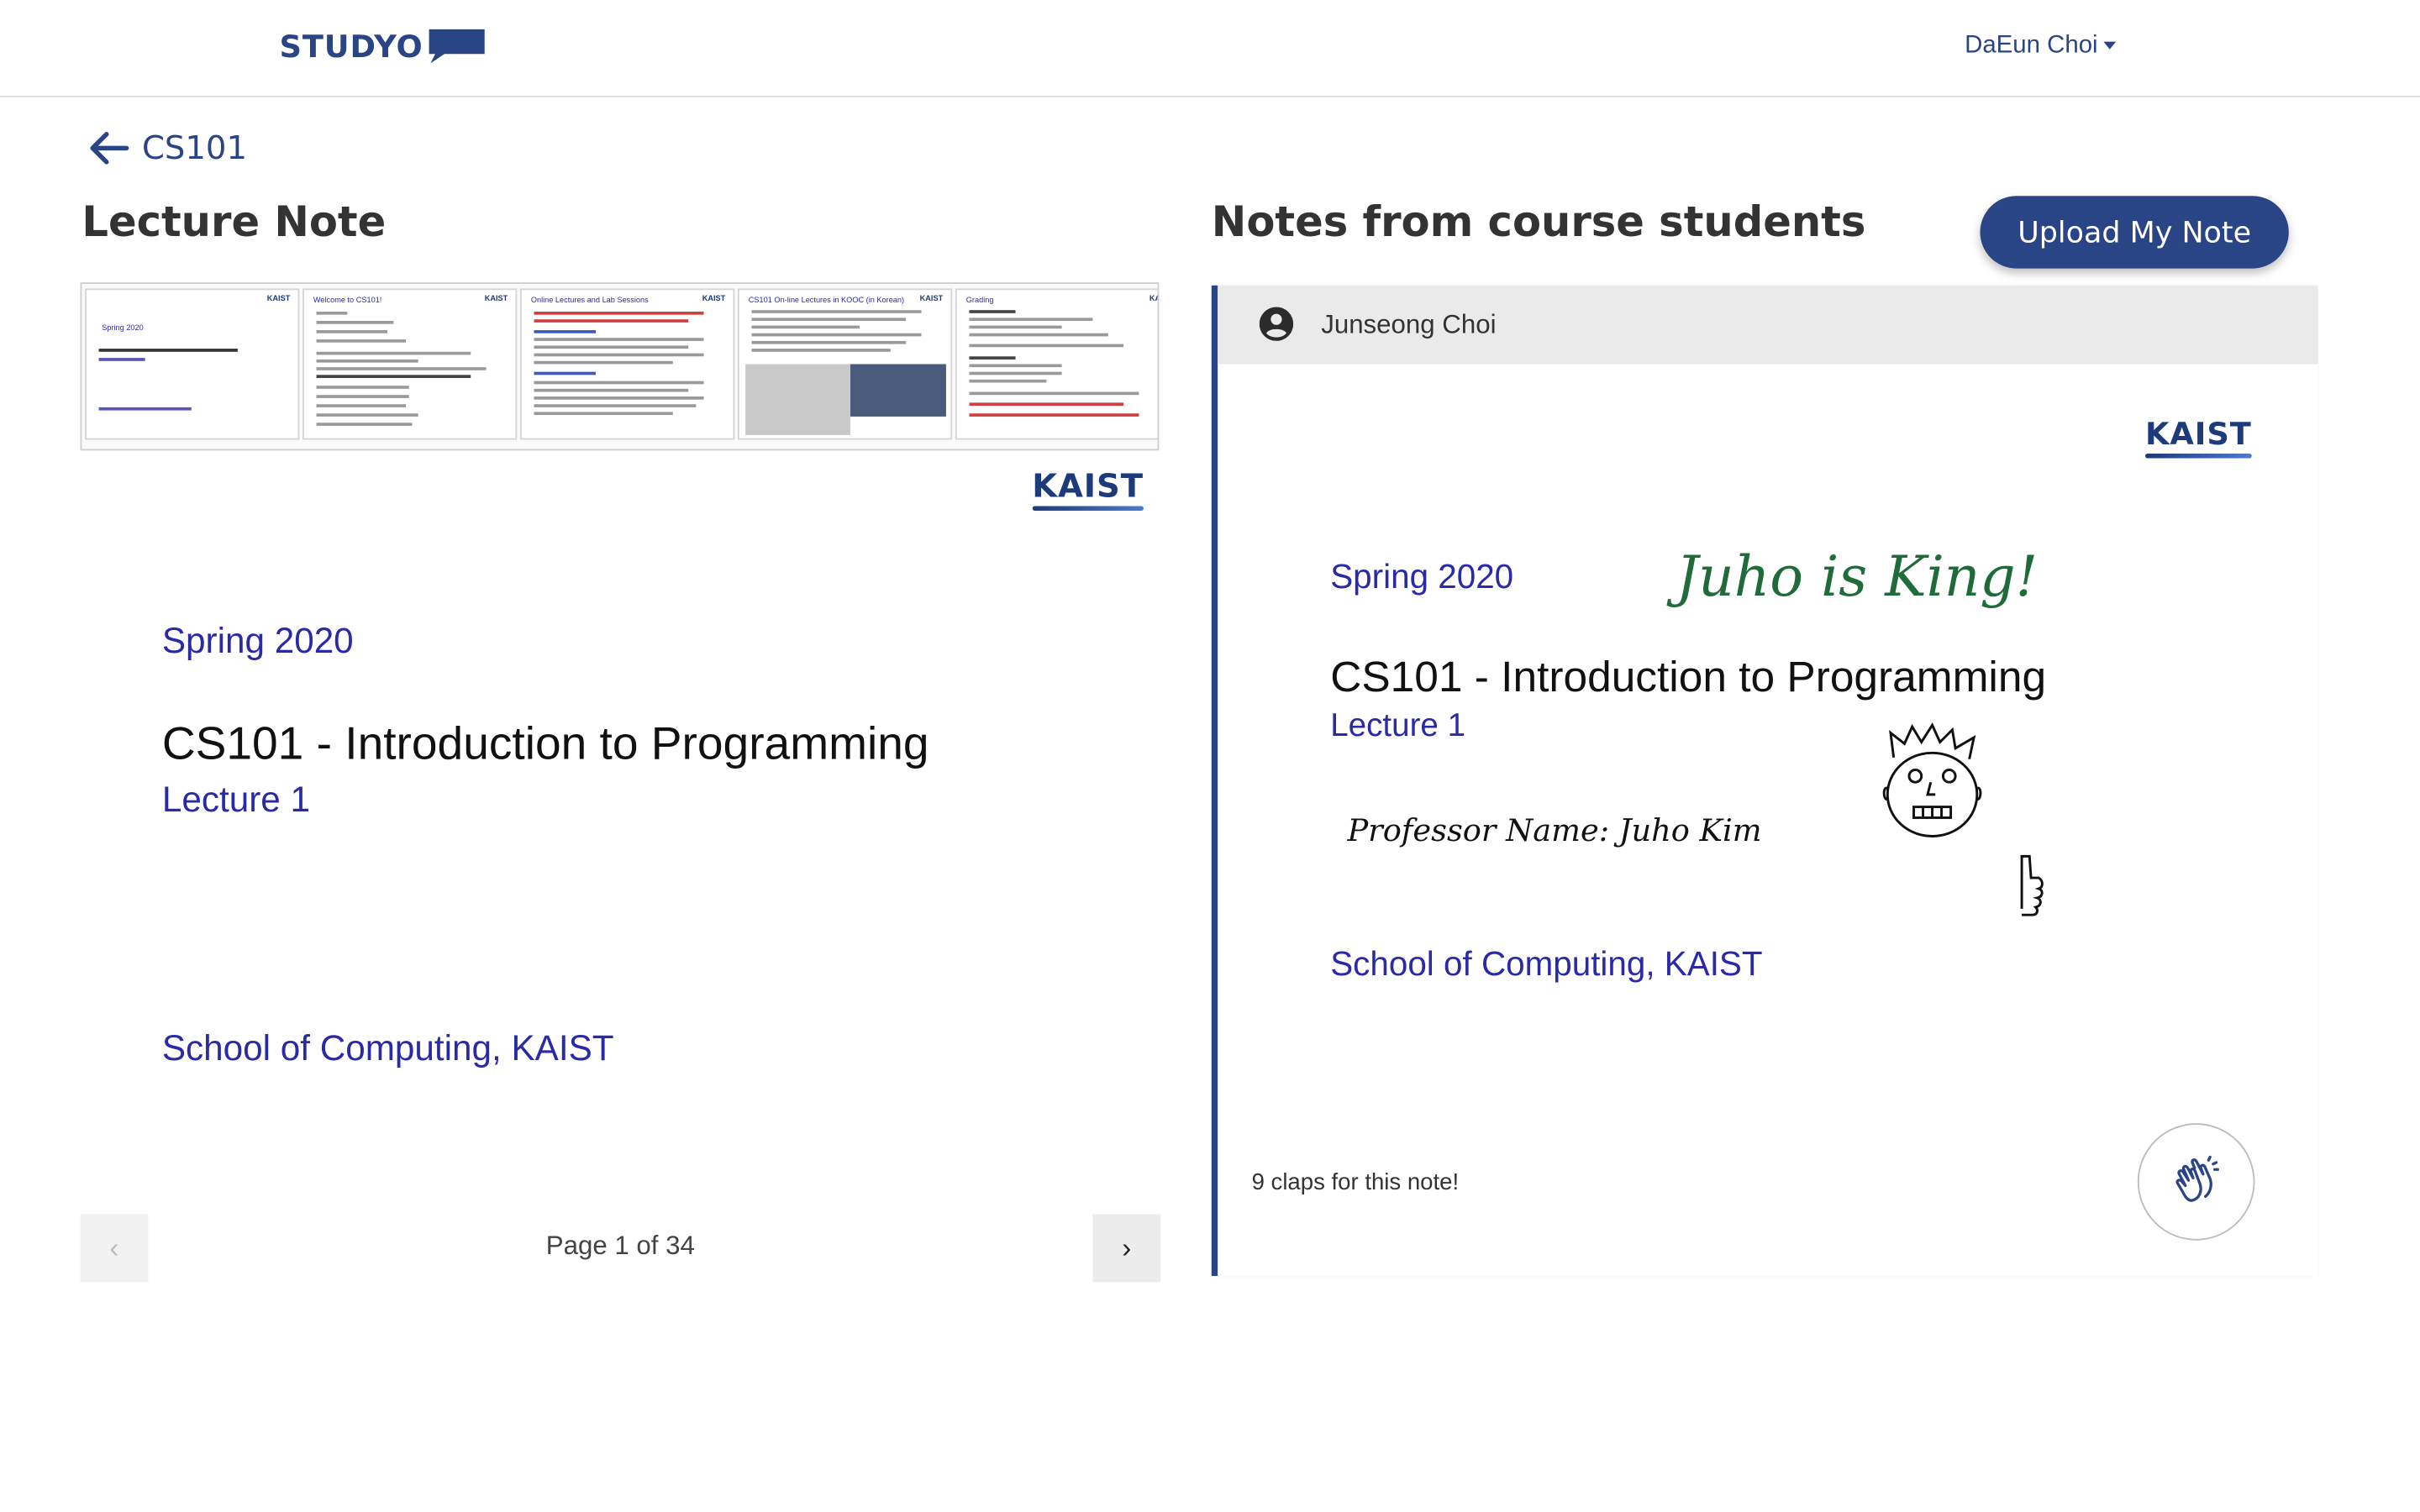 The image size is (2420, 1512). Describe the element at coordinates (1695, 730) in the screenshot. I see `handwritten-annotations: Juho is King! Professor Name: Juho Kim` at that location.